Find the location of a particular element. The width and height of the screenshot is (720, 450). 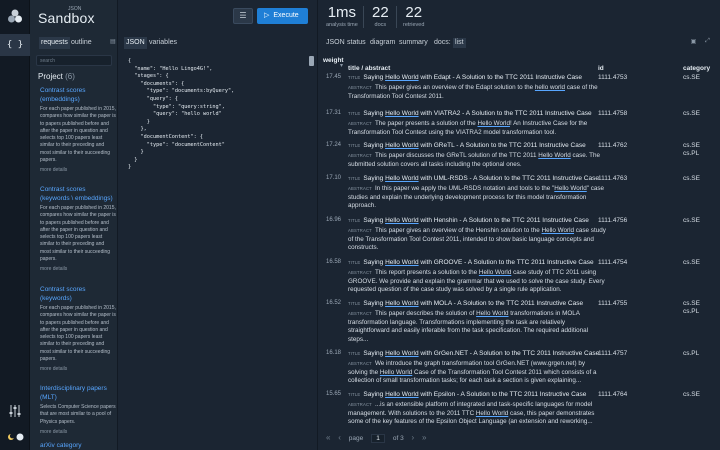

project-card: arXiv category suggestions is located at coordinates (78, 446).